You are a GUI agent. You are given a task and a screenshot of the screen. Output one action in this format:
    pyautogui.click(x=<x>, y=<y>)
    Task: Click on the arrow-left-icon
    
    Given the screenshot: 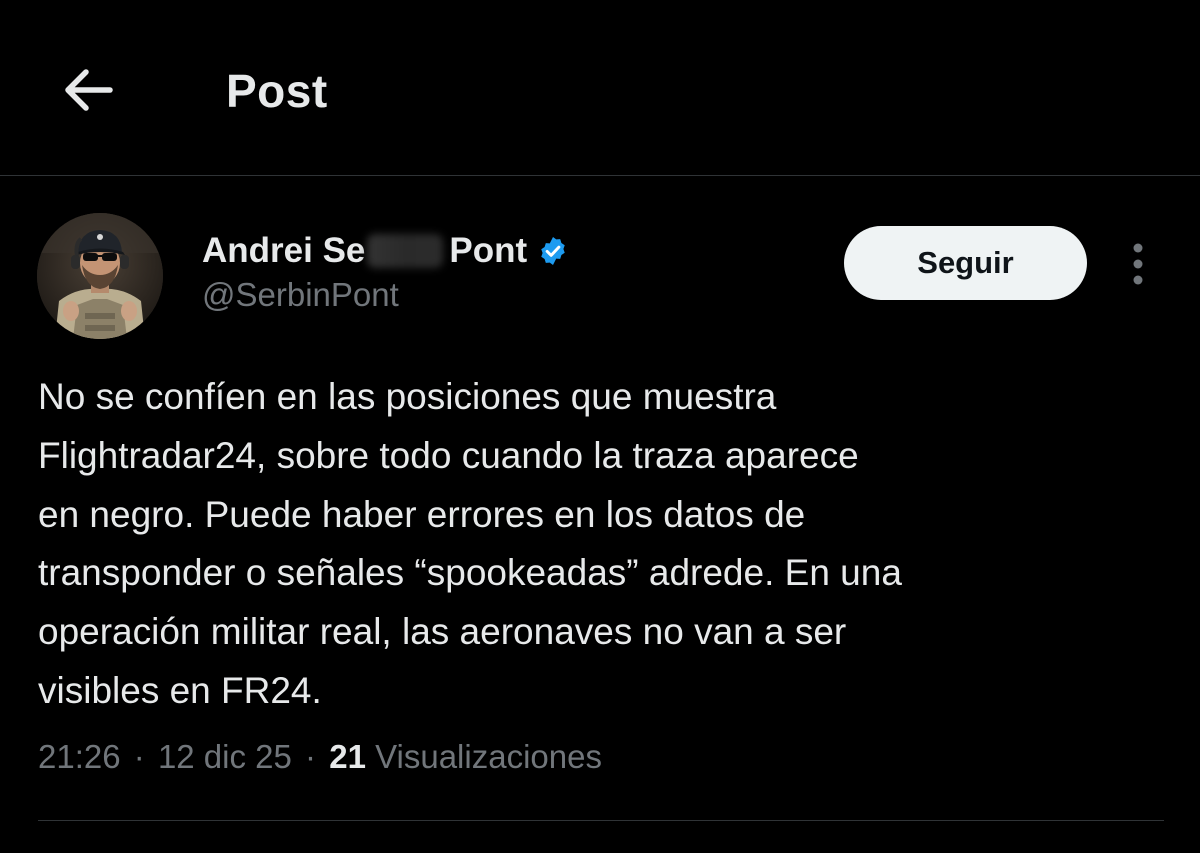 What is the action you would take?
    pyautogui.click(x=89, y=90)
    